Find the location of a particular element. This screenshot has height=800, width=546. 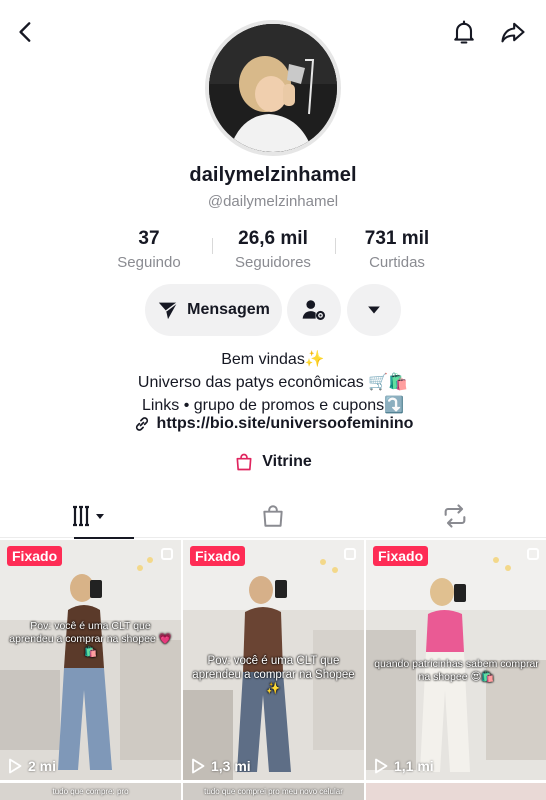

message-button: Mensagem is located at coordinates (213, 310).